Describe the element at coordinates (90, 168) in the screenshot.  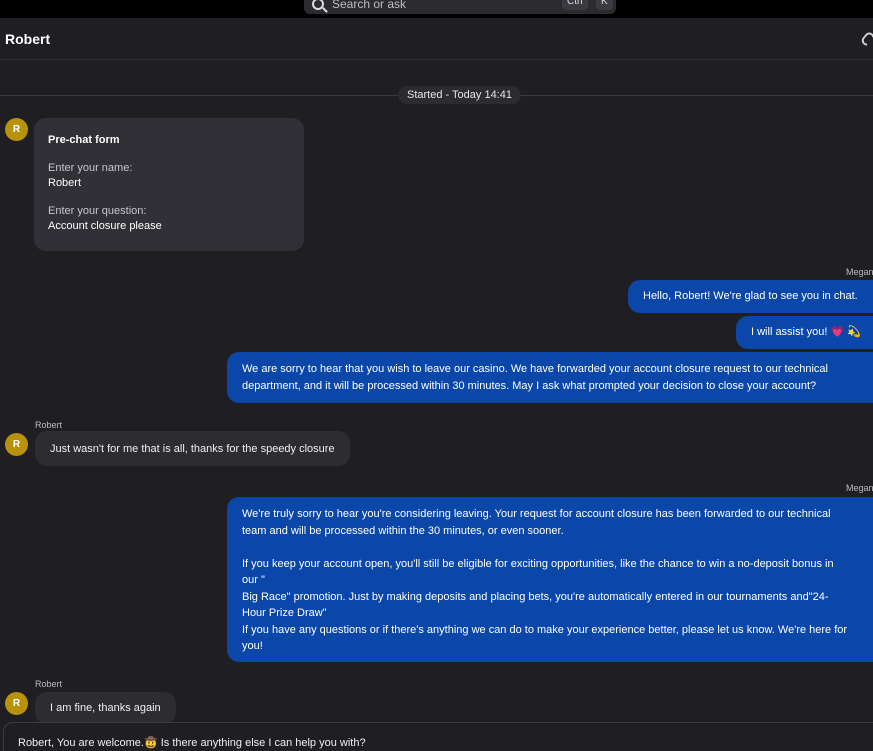
I see `prechat-name-label: Enter your name:` at that location.